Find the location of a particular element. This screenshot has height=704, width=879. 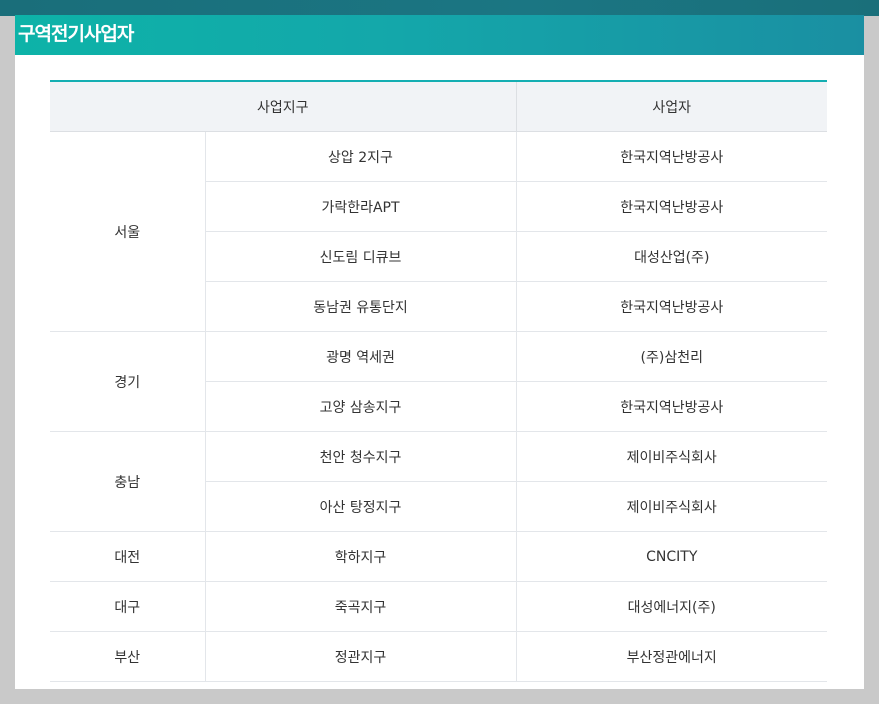

table-row: 부산 정관지구 부산정관에너지 is located at coordinates (438, 656).